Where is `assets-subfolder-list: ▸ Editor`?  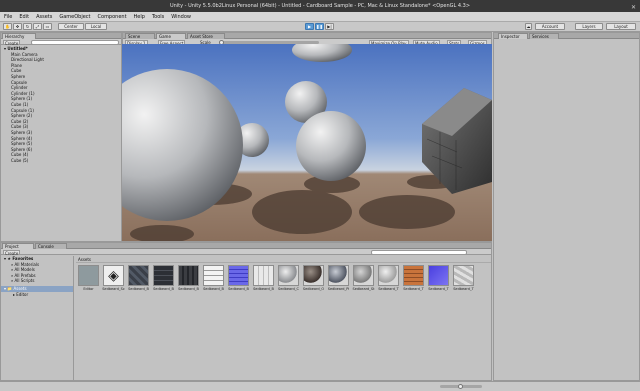 assets-subfolder-list: ▸ Editor is located at coordinates (37, 295).